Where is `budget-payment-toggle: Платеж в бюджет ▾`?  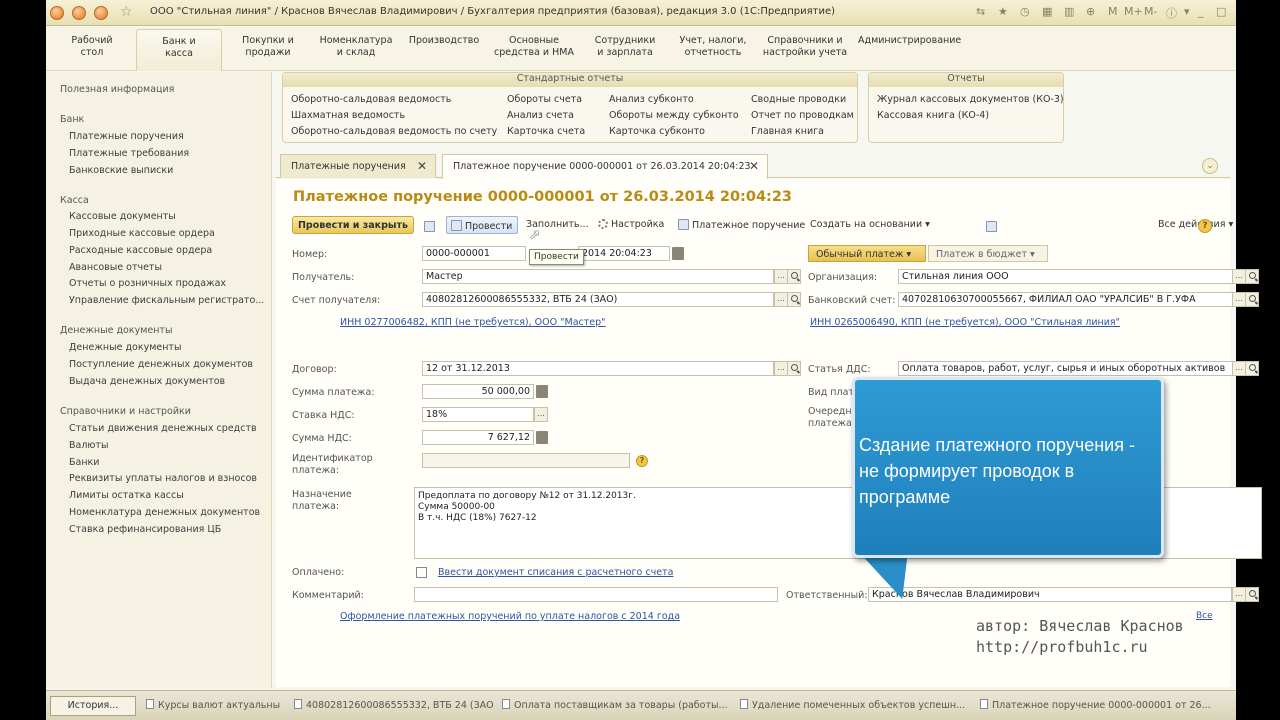
budget-payment-toggle: Платеж в бюджет ▾ is located at coordinates (988, 253).